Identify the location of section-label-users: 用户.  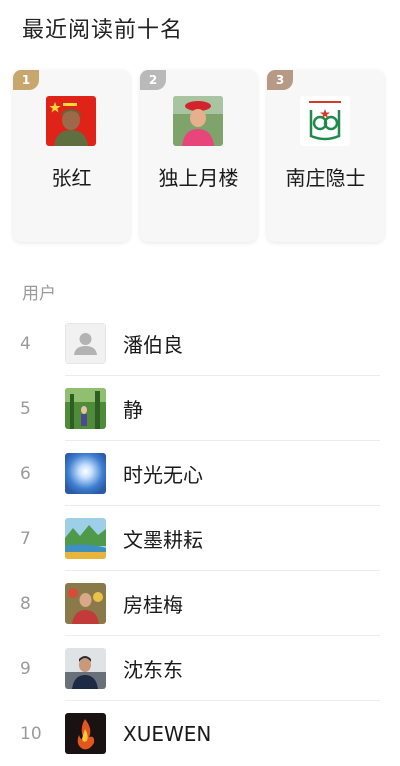
(39, 294).